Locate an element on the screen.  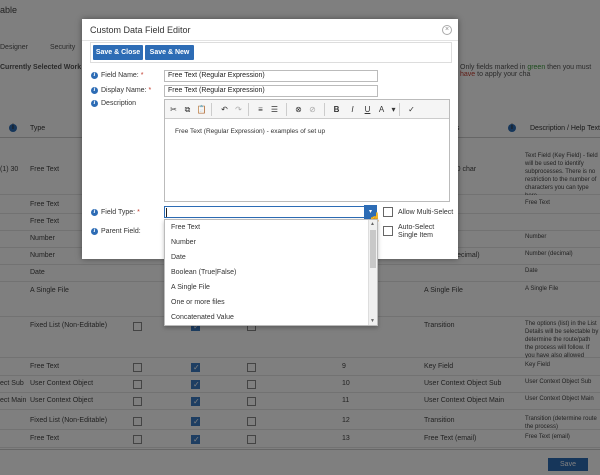
text-caret is located at coordinates (166, 212).